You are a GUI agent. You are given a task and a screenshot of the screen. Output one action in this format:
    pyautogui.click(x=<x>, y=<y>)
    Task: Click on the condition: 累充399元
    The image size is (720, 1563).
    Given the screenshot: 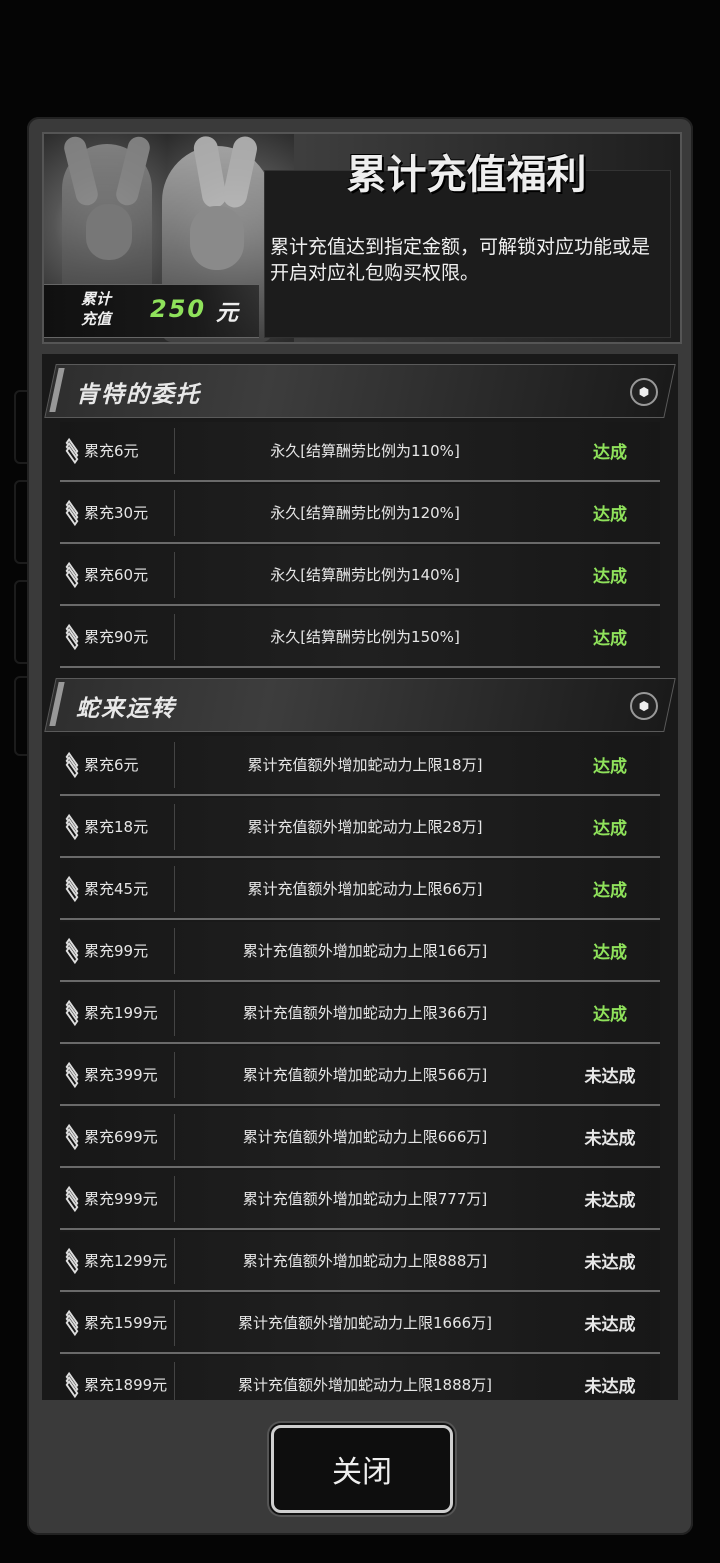 What is the action you would take?
    pyautogui.click(x=111, y=1074)
    